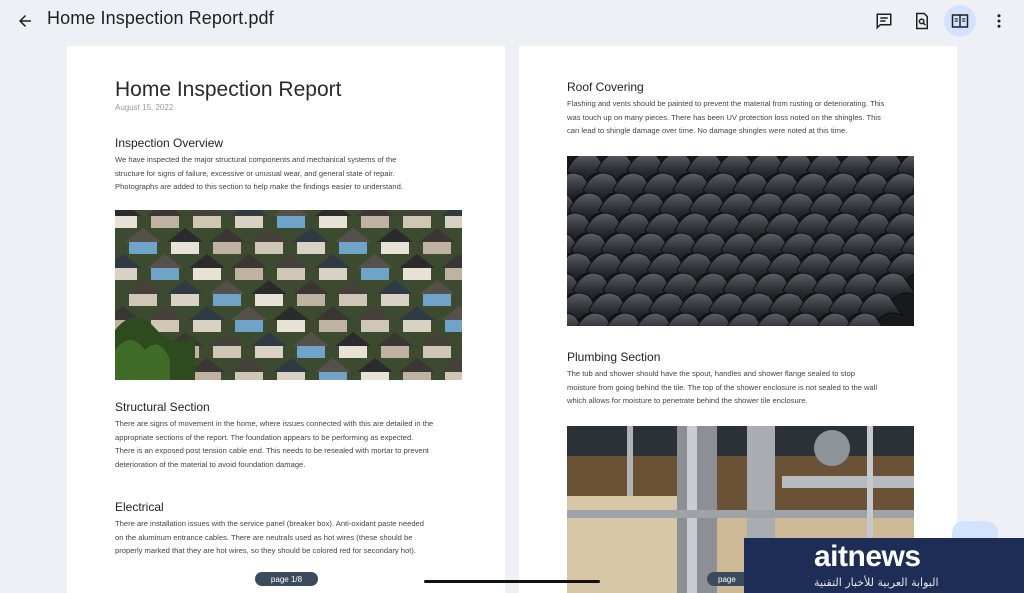 The width and height of the screenshot is (1024, 593). What do you see at coordinates (228, 89) in the screenshot?
I see `report-title: Home Inspection Report` at bounding box center [228, 89].